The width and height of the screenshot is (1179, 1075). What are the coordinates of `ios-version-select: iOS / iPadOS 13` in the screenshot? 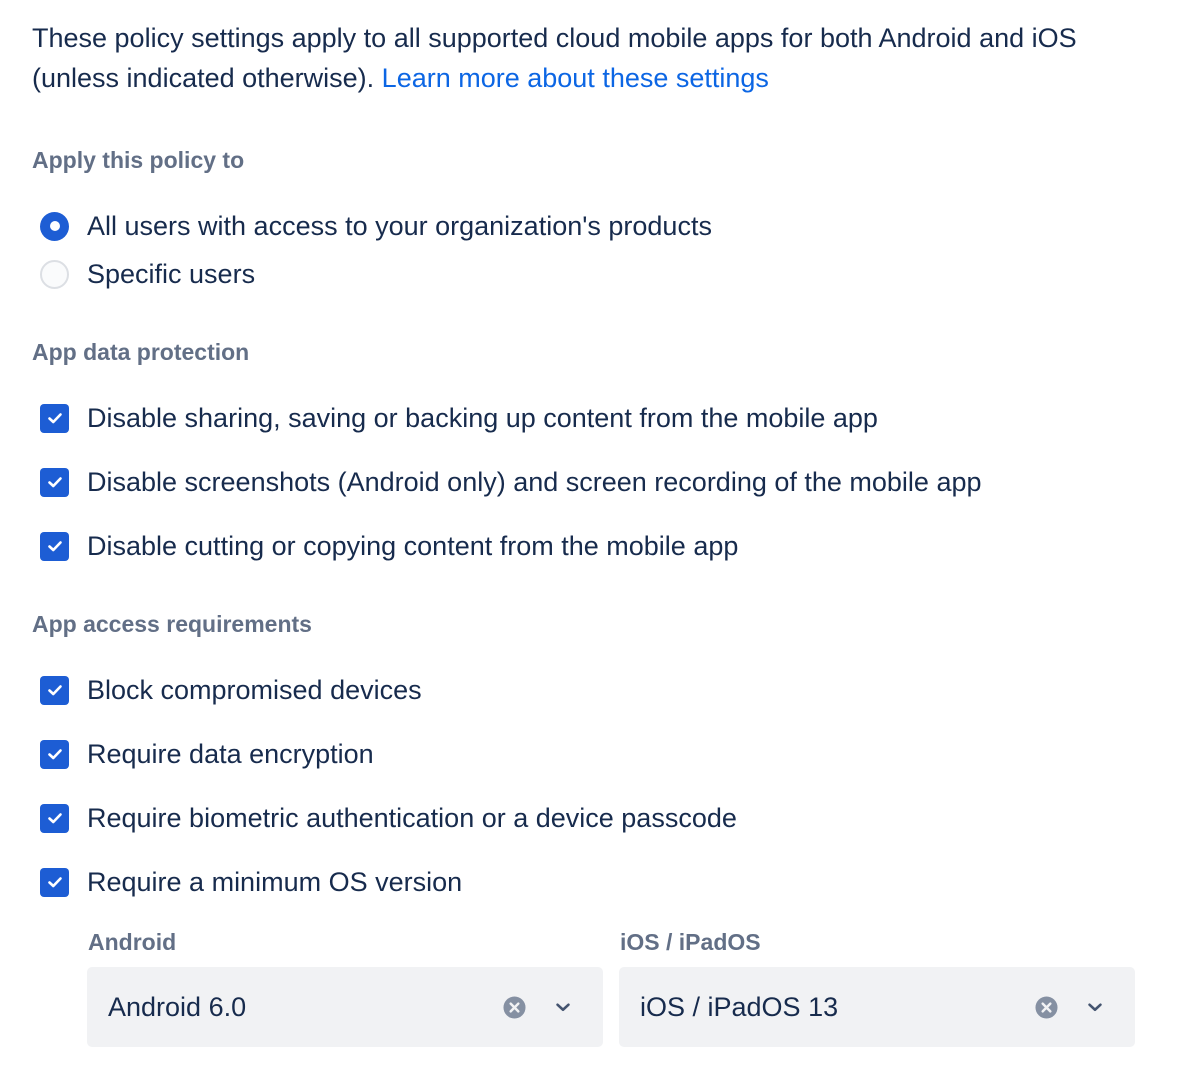 It's located at (877, 1007).